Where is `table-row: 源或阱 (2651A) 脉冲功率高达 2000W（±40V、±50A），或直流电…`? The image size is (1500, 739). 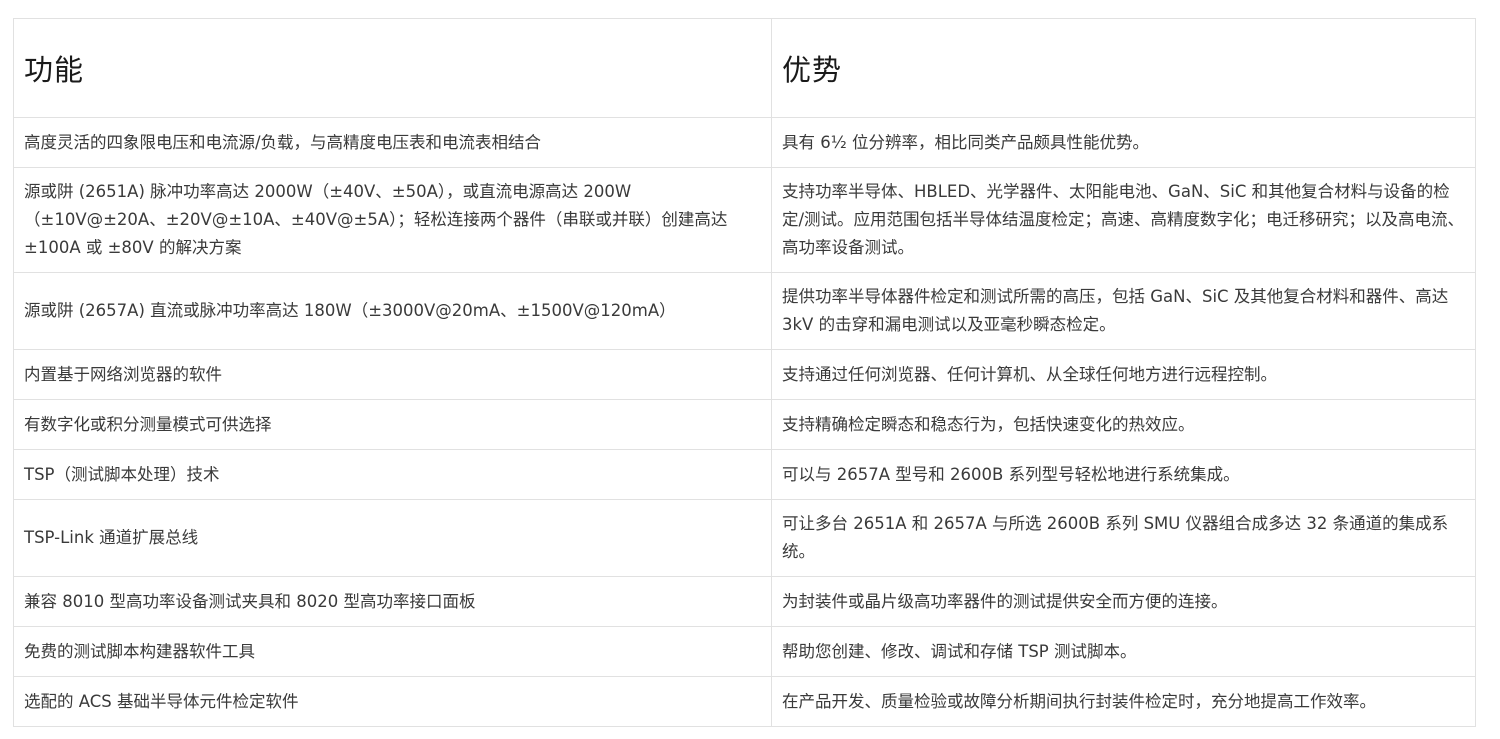
table-row: 源或阱 (2651A) 脉冲功率高达 2000W（±40V、±50A），或直流电… is located at coordinates (744, 220).